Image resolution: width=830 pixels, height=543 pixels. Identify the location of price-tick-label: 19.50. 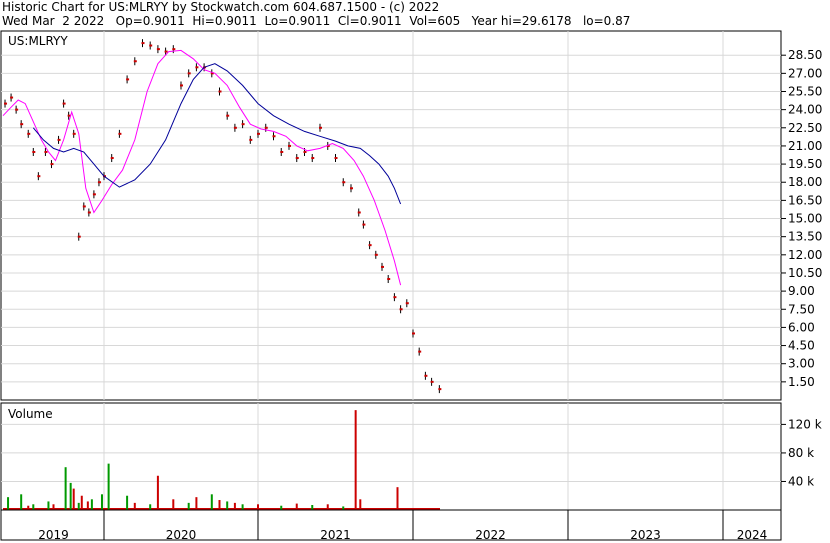
(805, 164).